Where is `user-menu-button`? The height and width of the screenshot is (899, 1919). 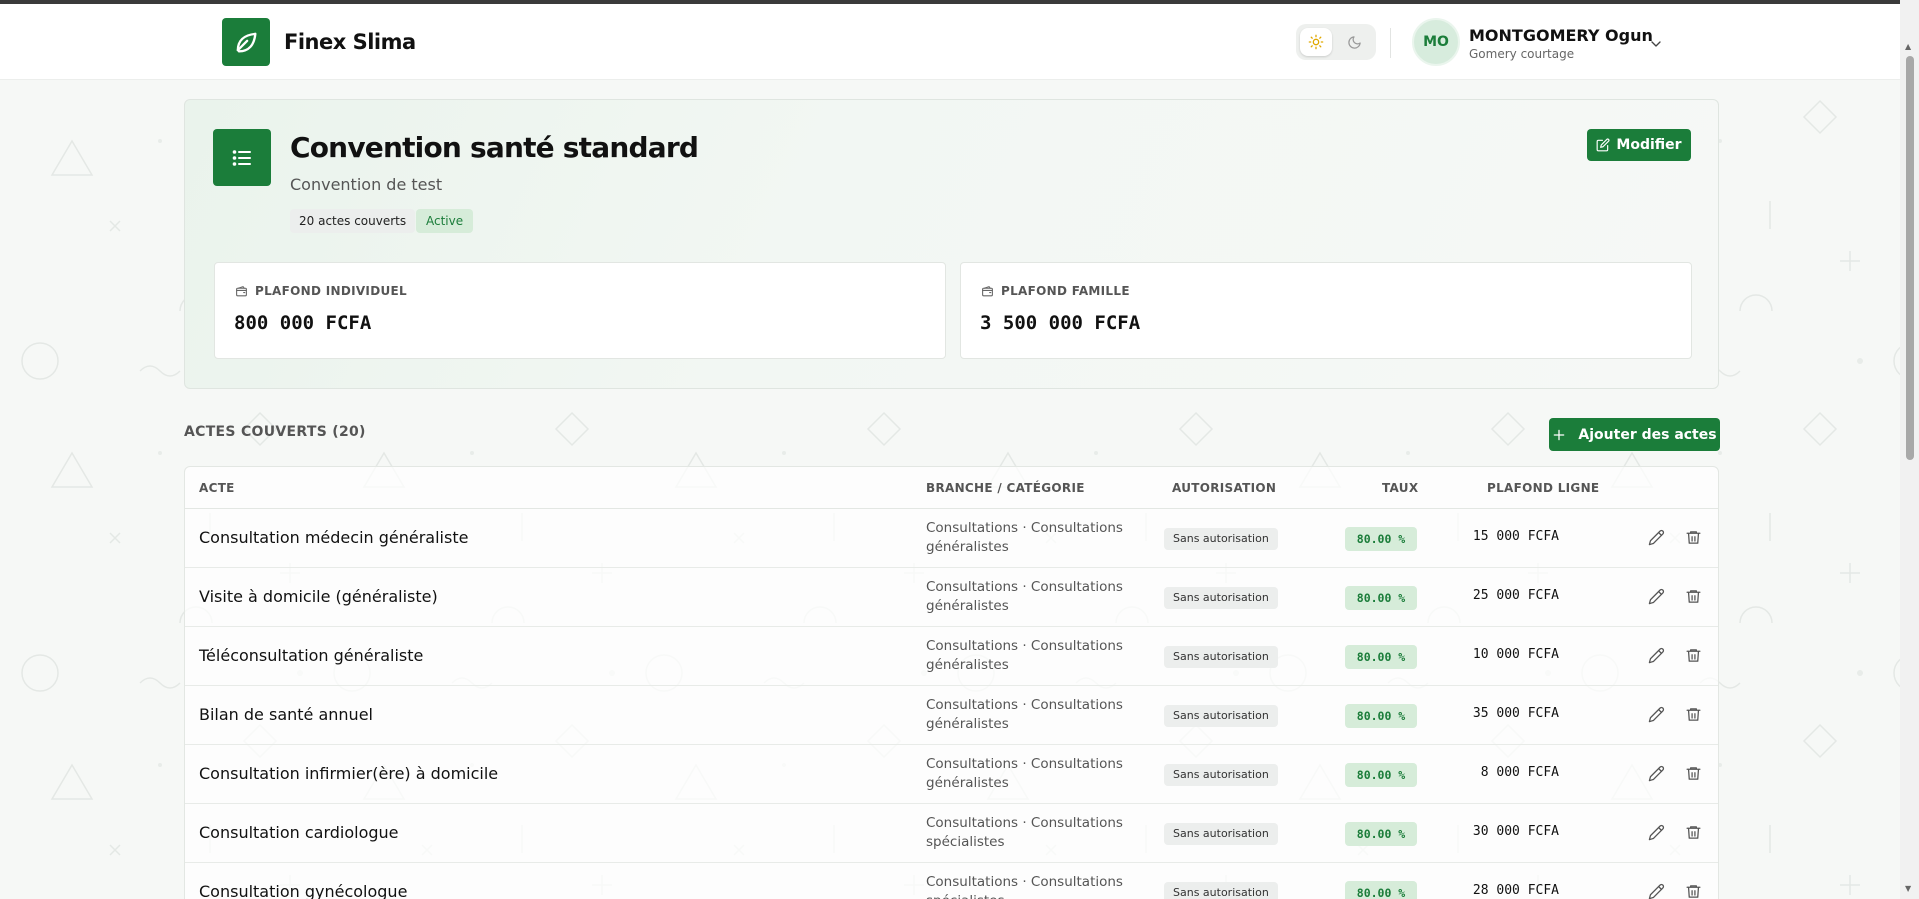
user-menu-button is located at coordinates (1656, 46).